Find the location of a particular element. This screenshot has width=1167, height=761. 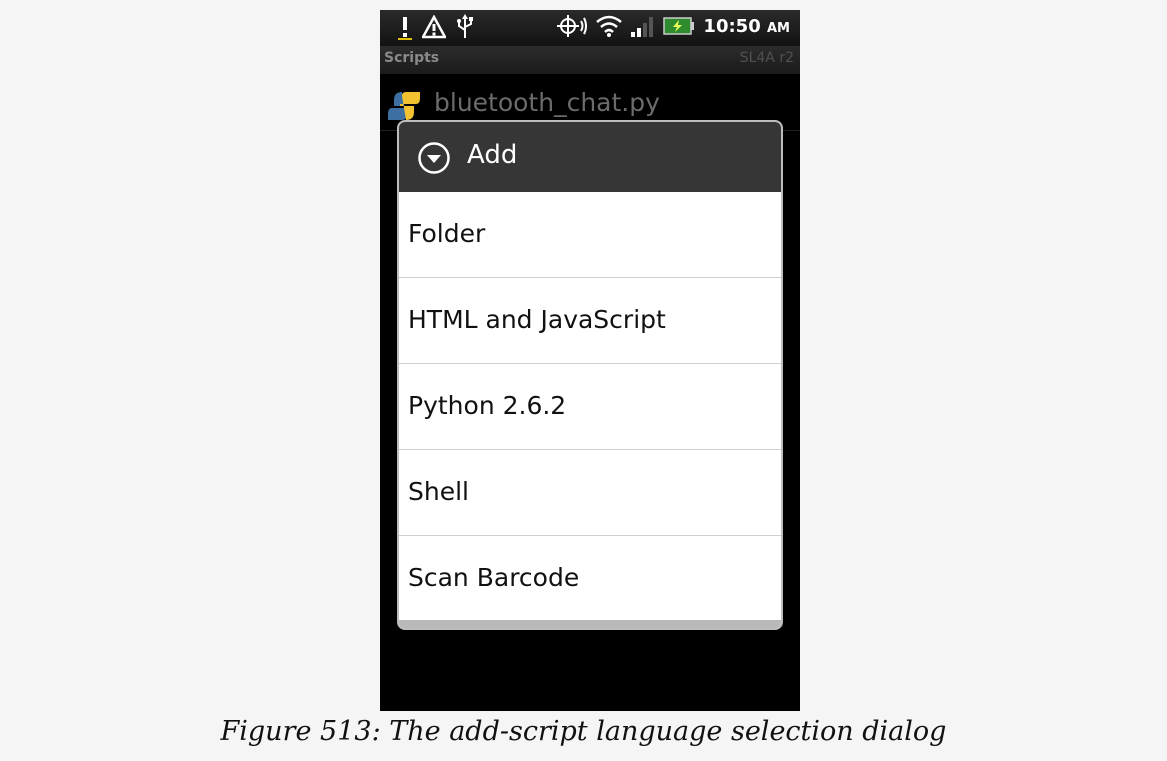

clock-time: 10:50 is located at coordinates (732, 26).